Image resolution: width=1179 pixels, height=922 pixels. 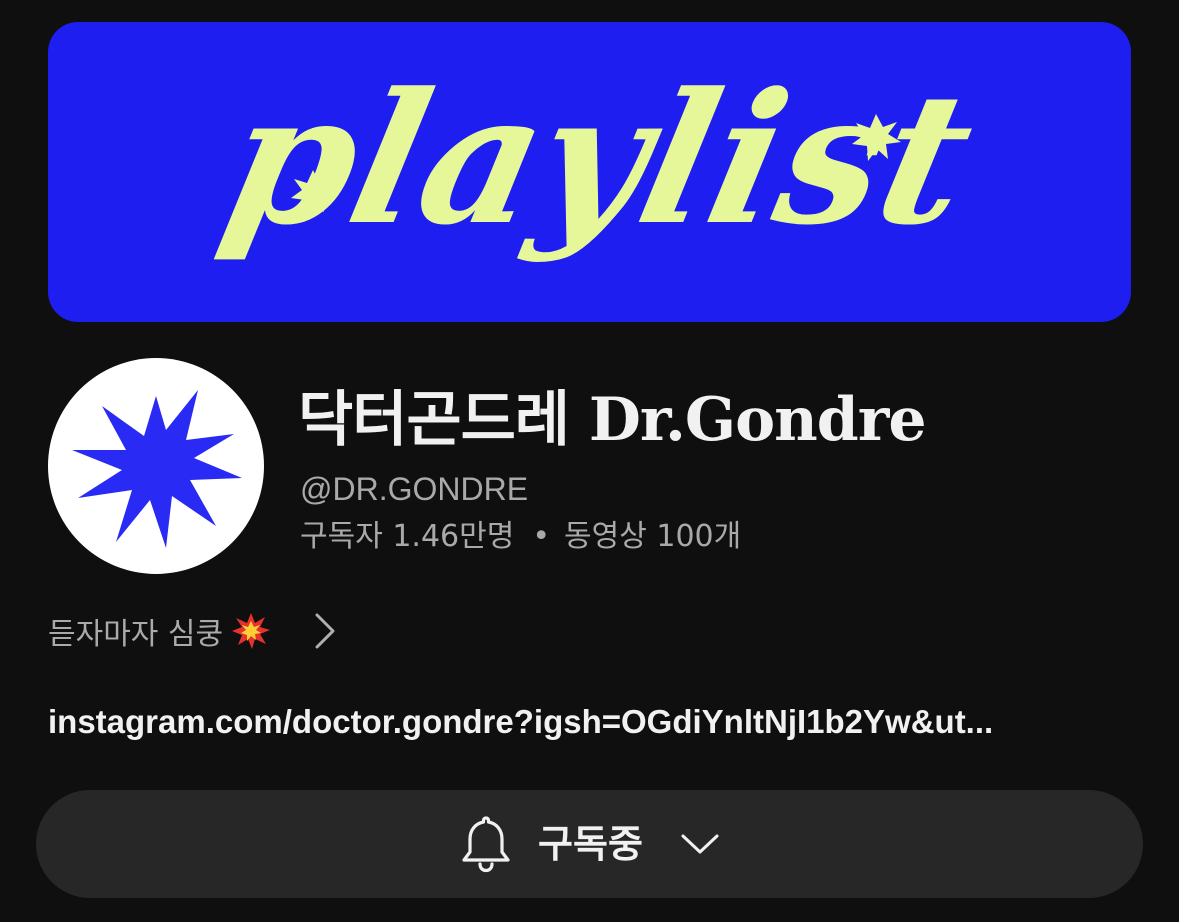 I want to click on description-text: 듣자마자 심쿵, so click(x=136, y=634).